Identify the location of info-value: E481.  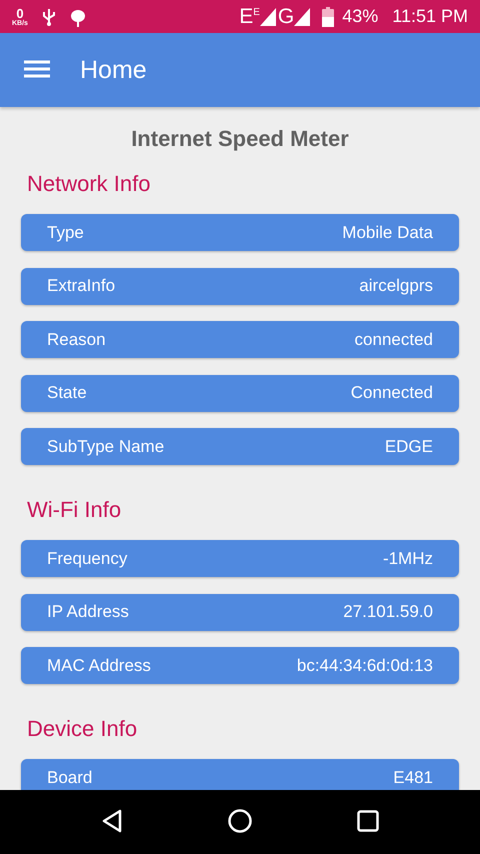
(413, 778).